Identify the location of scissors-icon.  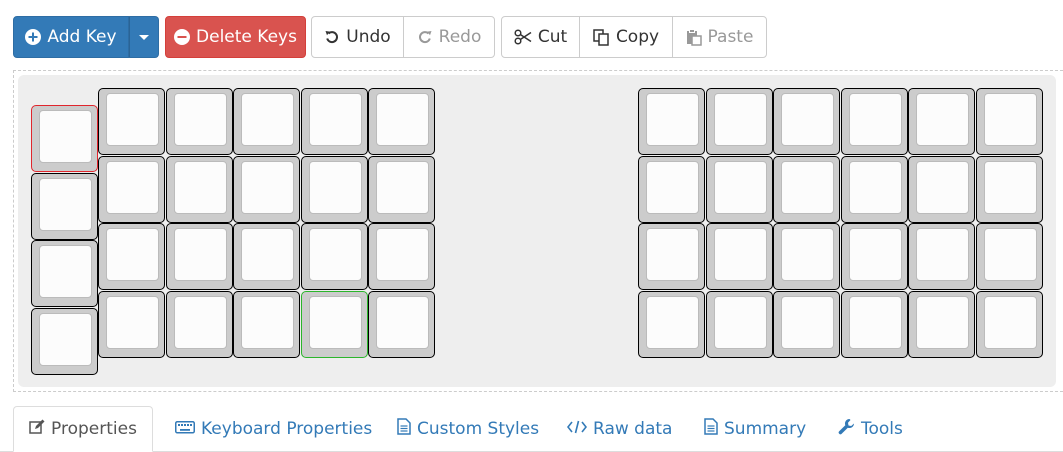
(523, 37).